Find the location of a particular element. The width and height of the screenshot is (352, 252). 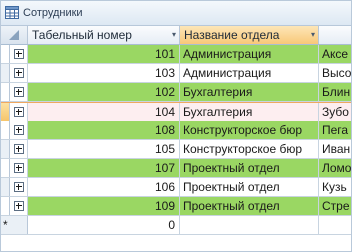

table-row: 109 Проектный отдел Стре is located at coordinates (176, 206).